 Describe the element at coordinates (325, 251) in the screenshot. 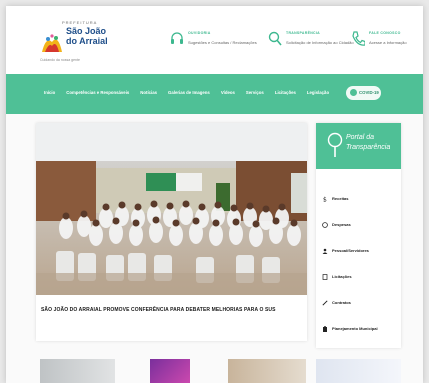

I see `user-icon` at that location.